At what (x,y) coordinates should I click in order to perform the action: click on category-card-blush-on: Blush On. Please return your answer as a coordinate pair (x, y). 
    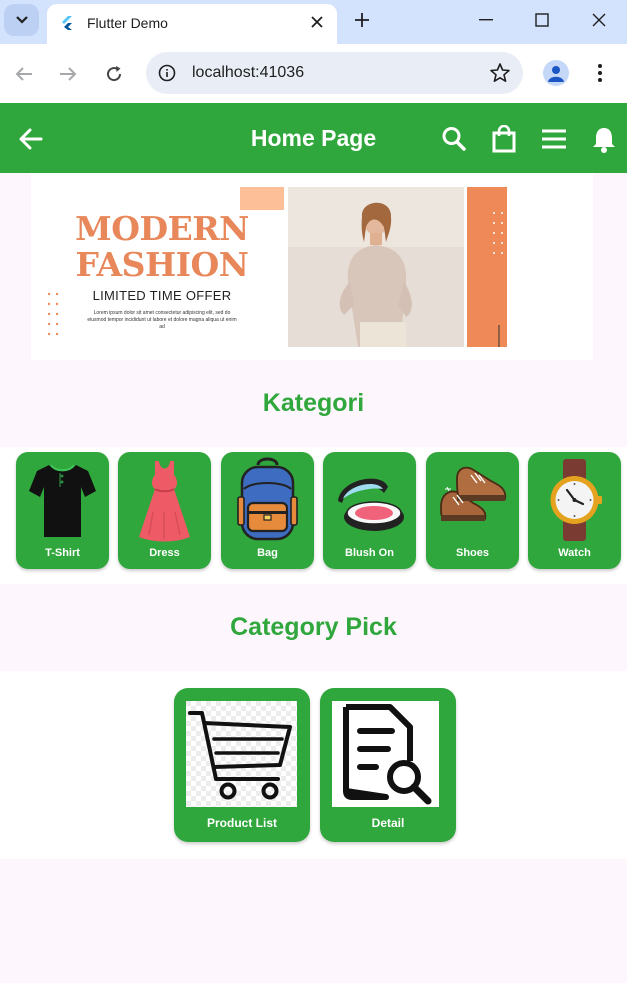
    Looking at the image, I should click on (369, 510).